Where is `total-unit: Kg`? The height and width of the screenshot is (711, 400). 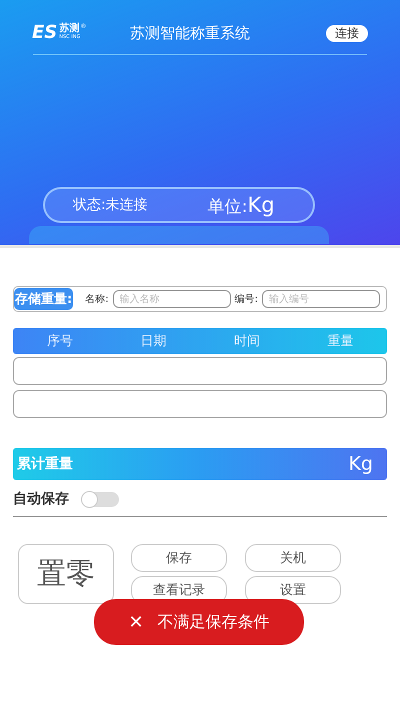
total-unit: Kg is located at coordinates (360, 464).